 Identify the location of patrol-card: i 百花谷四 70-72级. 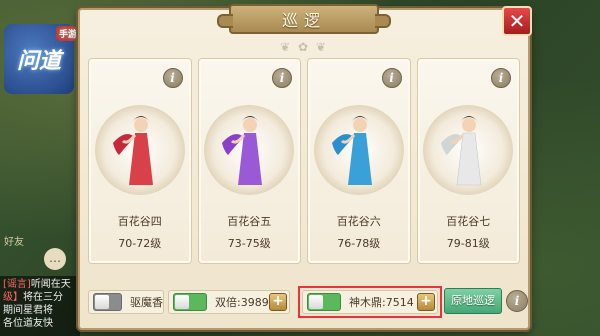
(140, 161).